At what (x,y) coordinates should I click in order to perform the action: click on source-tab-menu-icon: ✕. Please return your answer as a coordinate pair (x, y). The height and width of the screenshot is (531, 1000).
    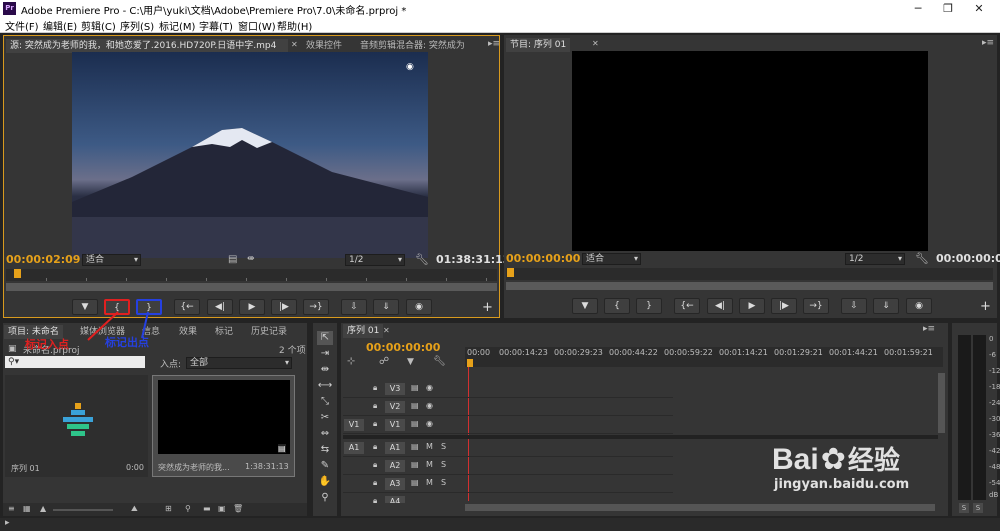
    Looking at the image, I should click on (294, 44).